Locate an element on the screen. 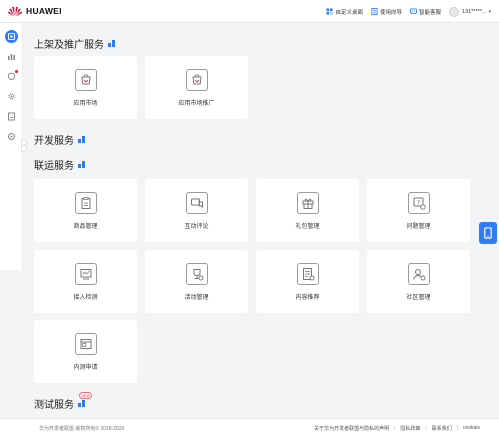  card-beta-application: 内测申请 is located at coordinates (85, 351).